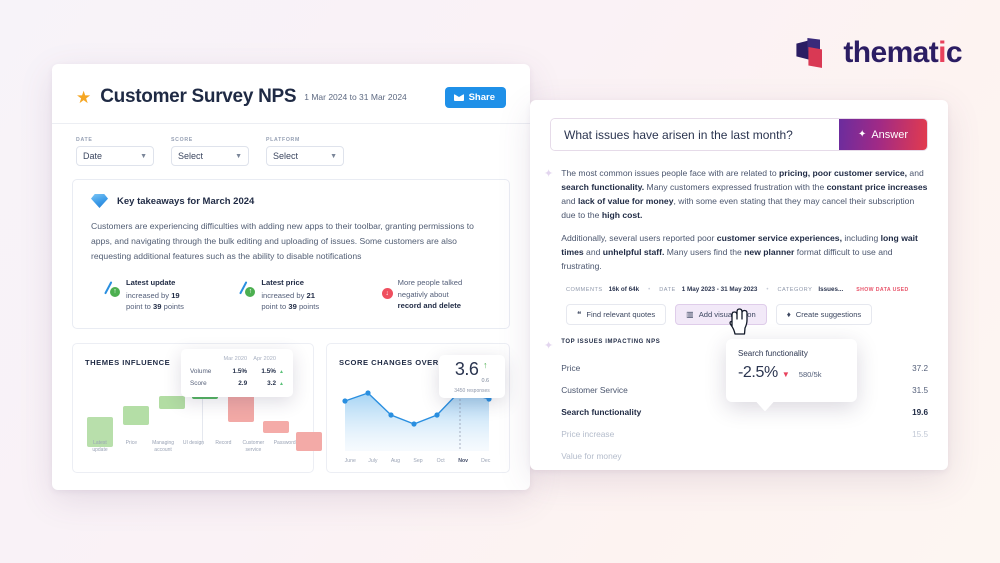 The image size is (1000, 563). I want to click on x-label: UI design, so click(193, 443).